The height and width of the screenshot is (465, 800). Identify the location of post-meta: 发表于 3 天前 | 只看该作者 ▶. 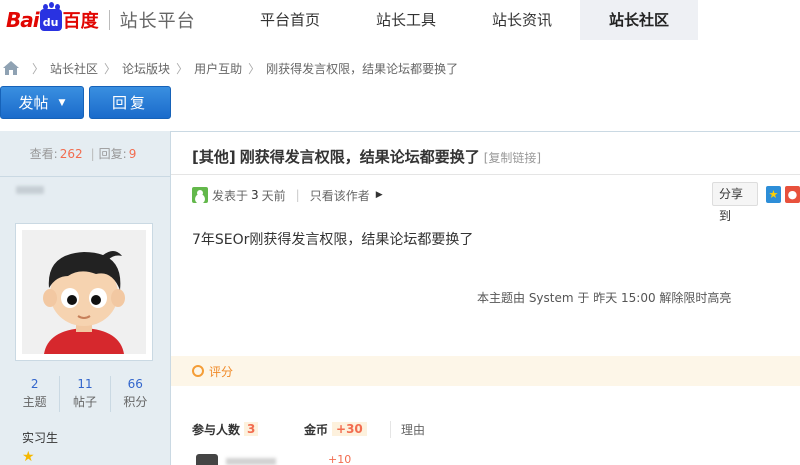
(287, 195).